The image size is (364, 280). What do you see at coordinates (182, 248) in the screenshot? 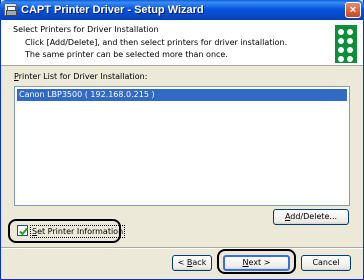
I see `footer-separator` at bounding box center [182, 248].